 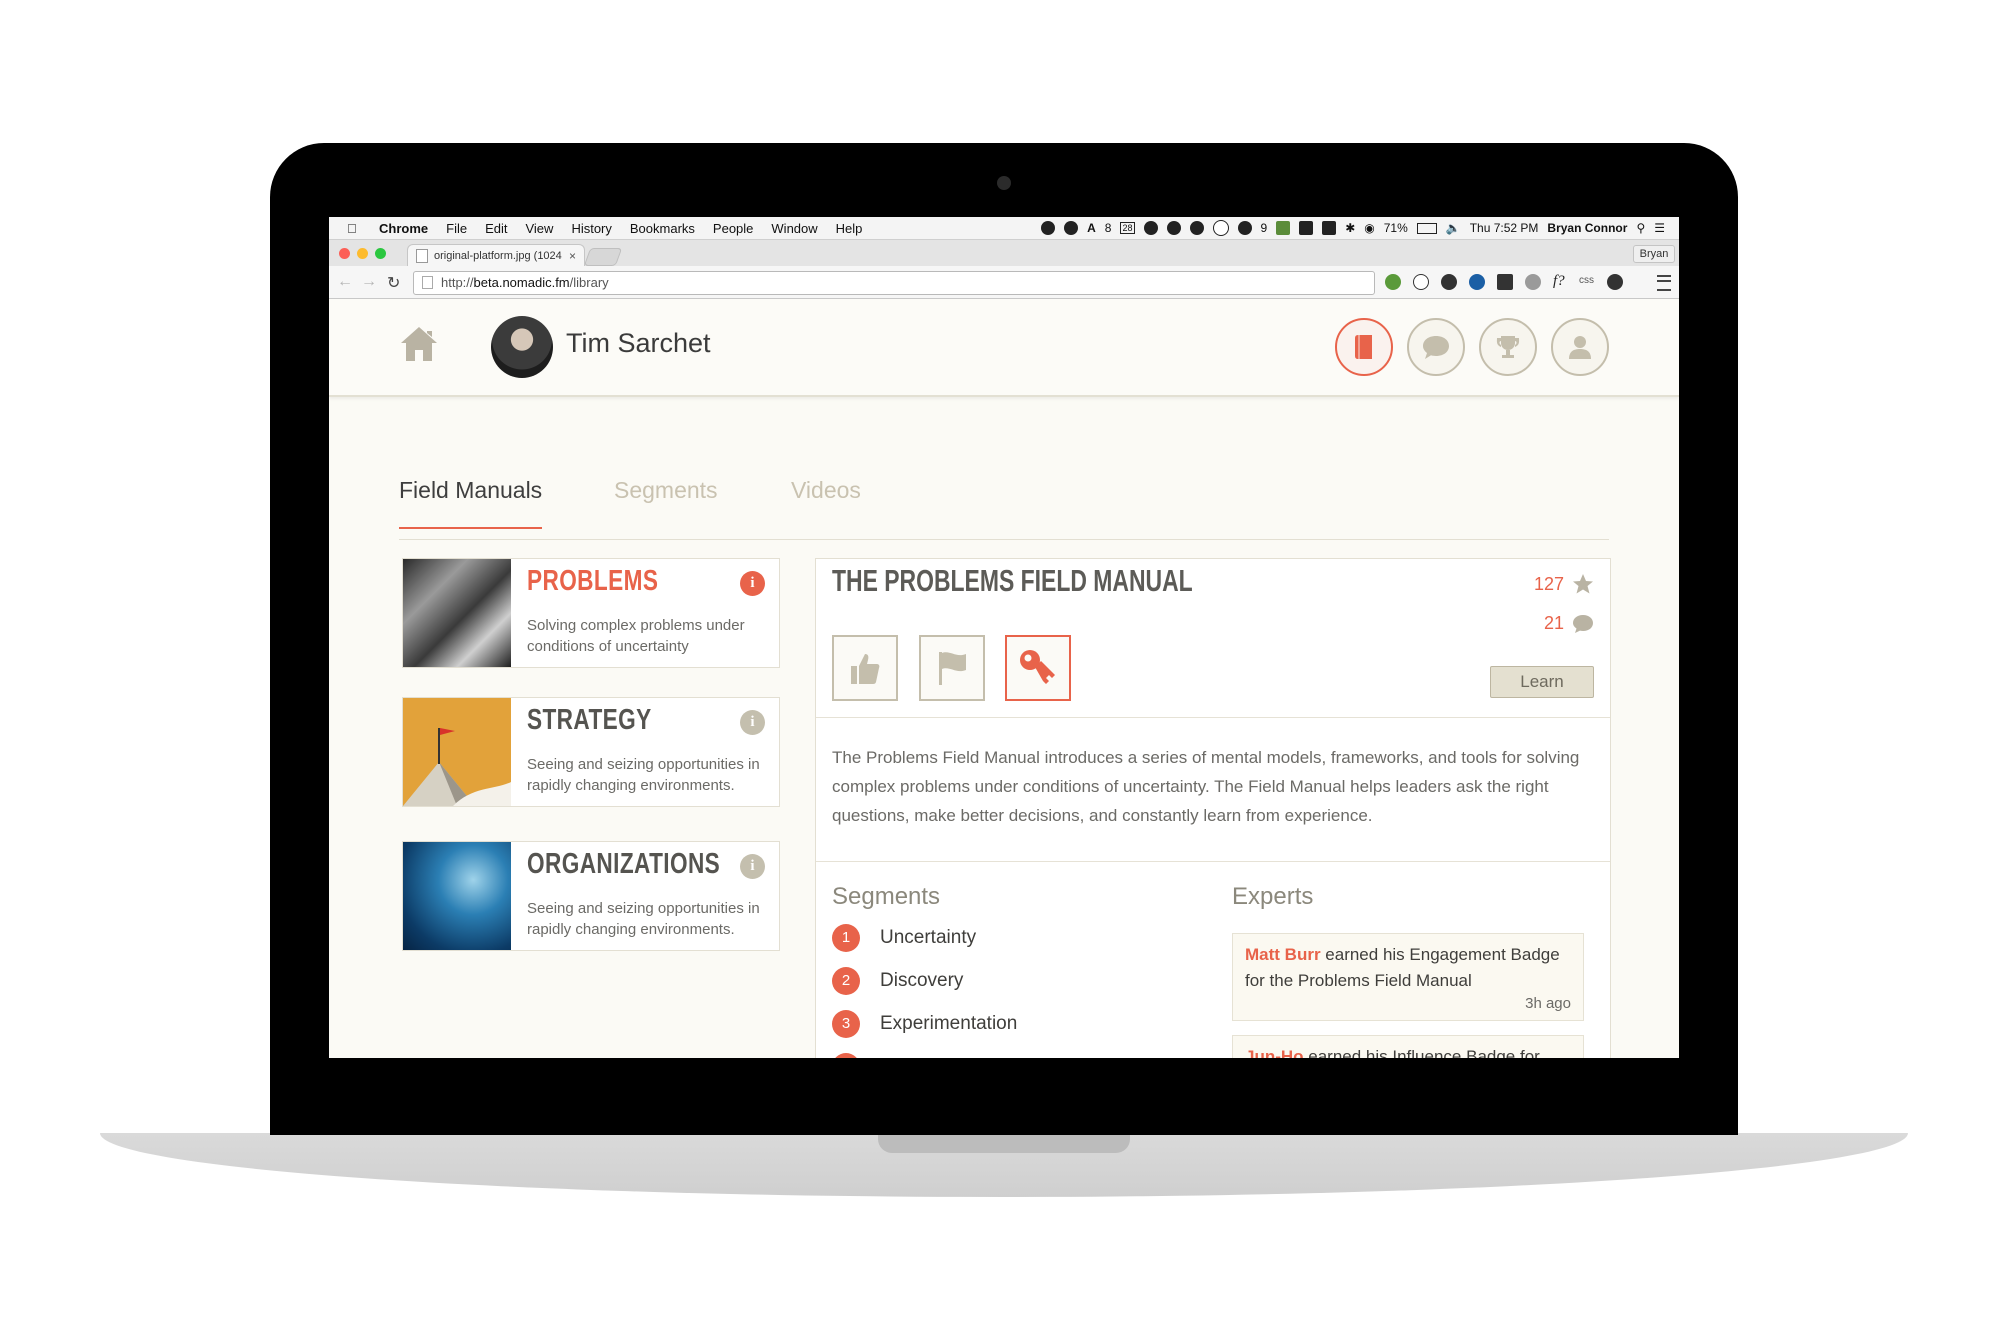 I want to click on page-icon, so click(x=427, y=282).